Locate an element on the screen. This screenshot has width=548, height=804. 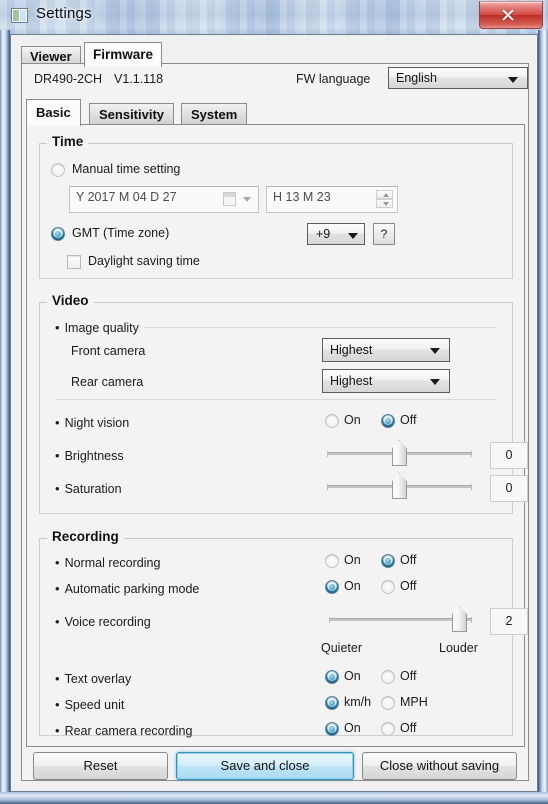
brightness-slider is located at coordinates (399, 453).